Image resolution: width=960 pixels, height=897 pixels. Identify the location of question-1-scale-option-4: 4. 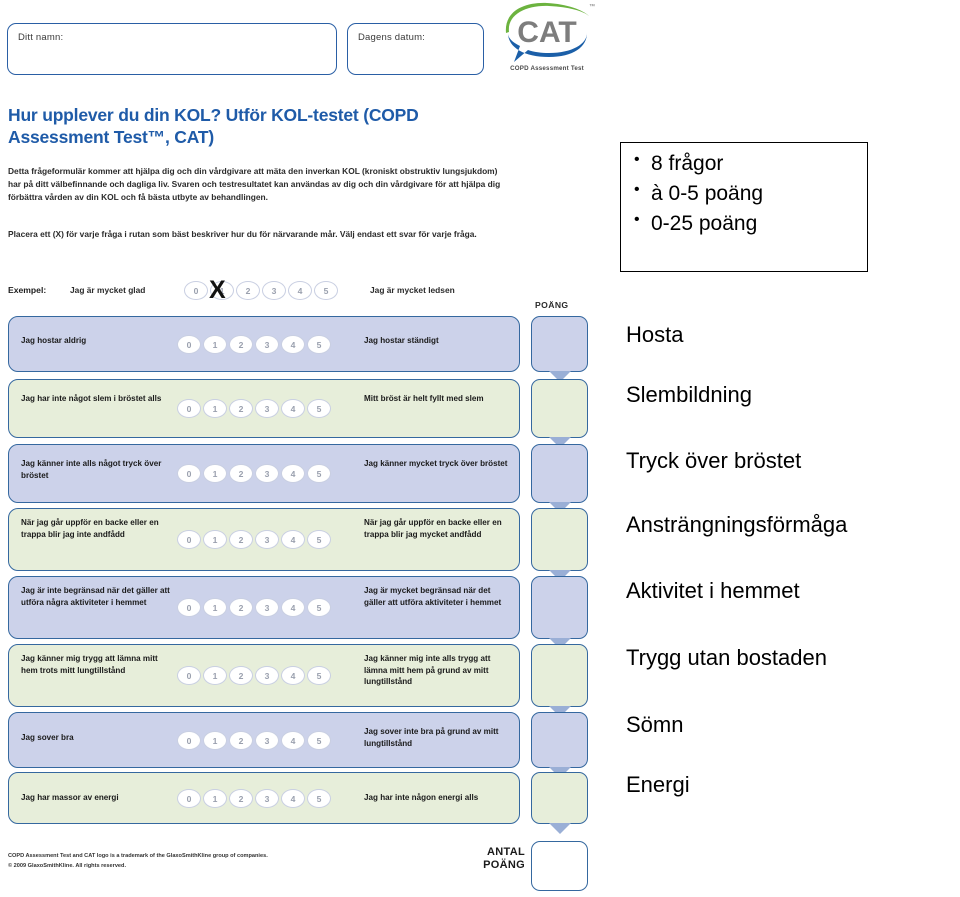
(293, 344).